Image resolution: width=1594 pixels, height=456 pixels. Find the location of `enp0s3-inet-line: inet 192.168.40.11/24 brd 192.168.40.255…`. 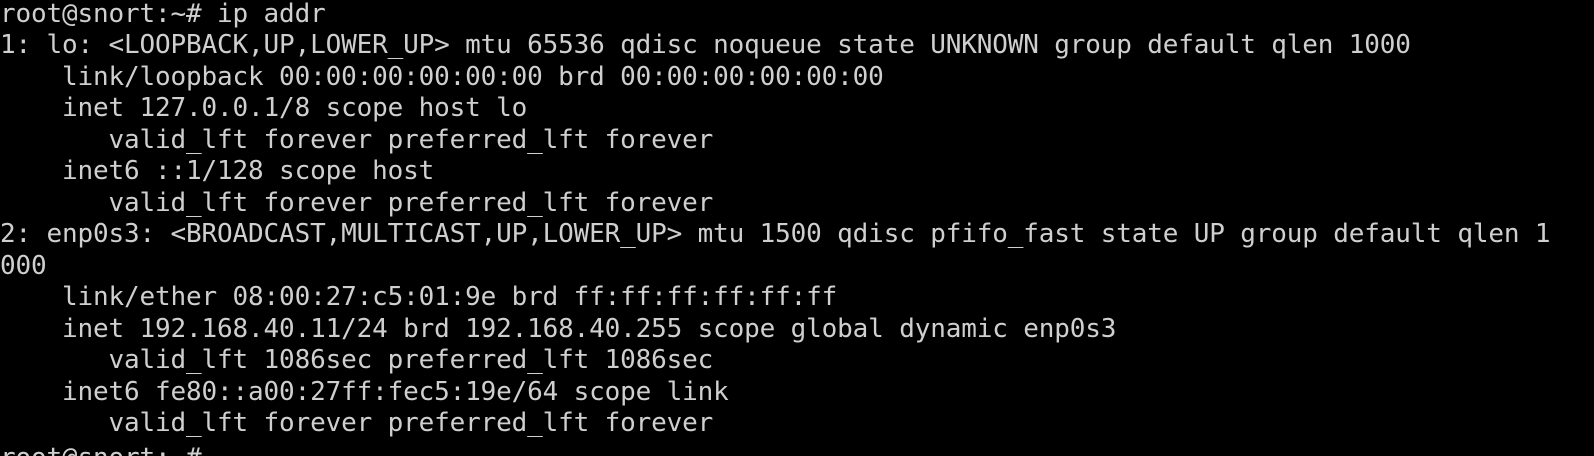

enp0s3-inet-line: inet 192.168.40.11/24 brd 192.168.40.255… is located at coordinates (558, 329).